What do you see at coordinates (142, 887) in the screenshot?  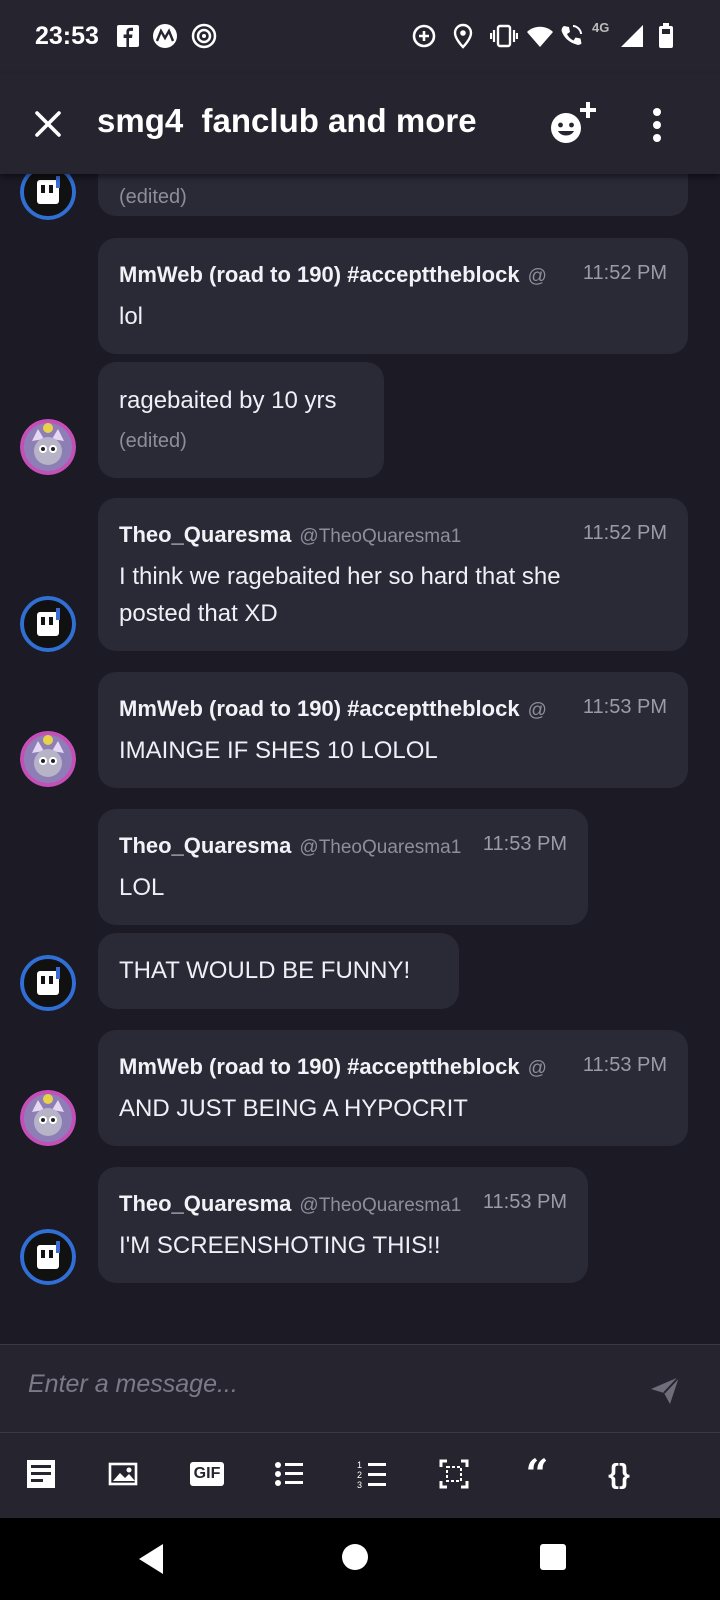 I see `message-text: LOL` at bounding box center [142, 887].